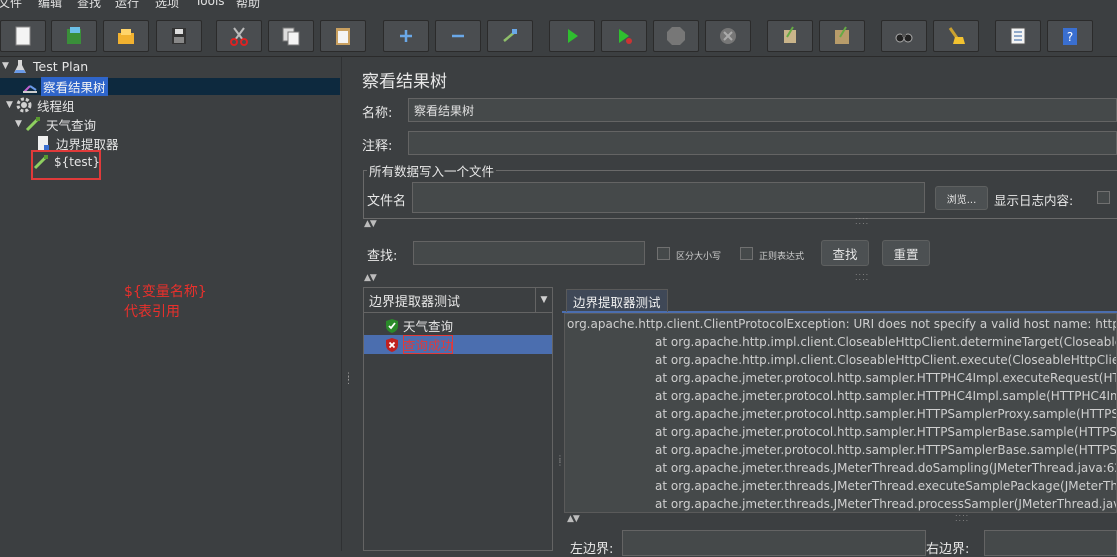  I want to click on menubar: 文件 编辑 查找 运行 选项 Tools 帮助, so click(558, 4).